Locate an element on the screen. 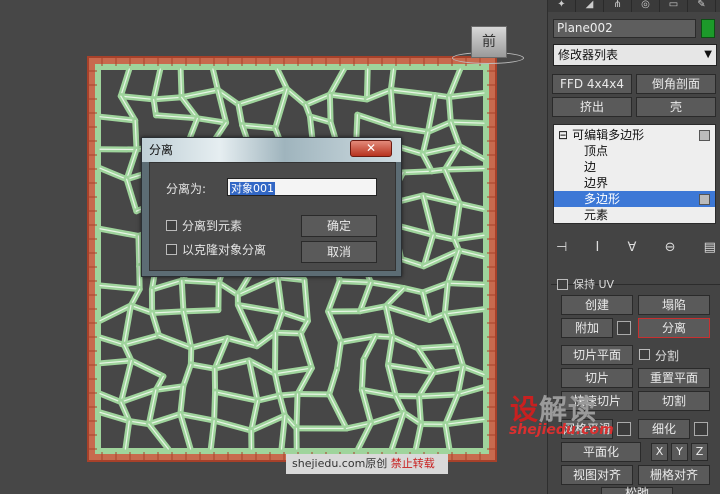  modifier-list-dropdown: 修改器列表 ▼ is located at coordinates (635, 55).